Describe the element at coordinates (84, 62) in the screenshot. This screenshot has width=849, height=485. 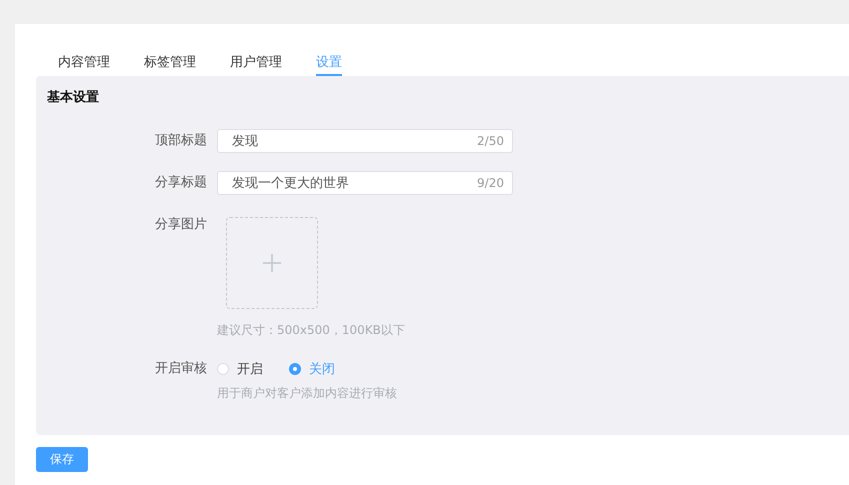
I see `tab: 内容管理` at that location.